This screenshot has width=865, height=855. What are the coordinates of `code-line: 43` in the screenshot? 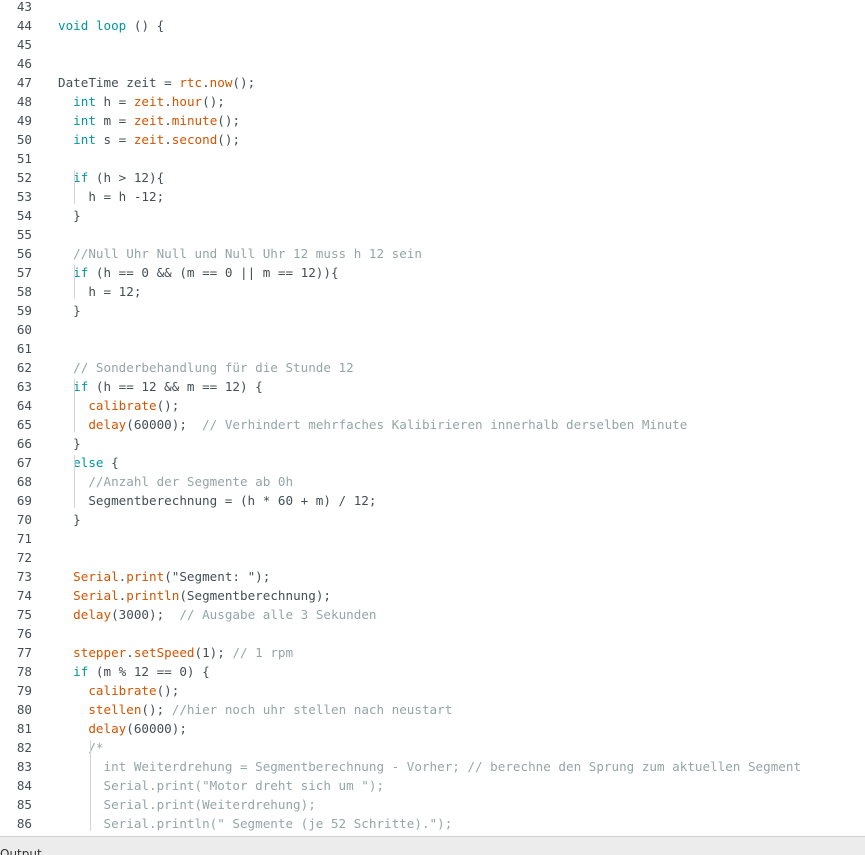 It's located at (432, 8).